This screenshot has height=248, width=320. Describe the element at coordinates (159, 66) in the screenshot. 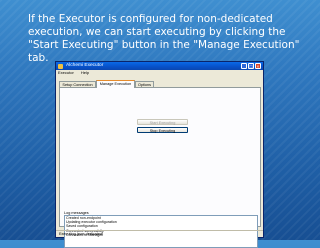

I see `title-bar: Alchemi Executor _ □ ×` at that location.